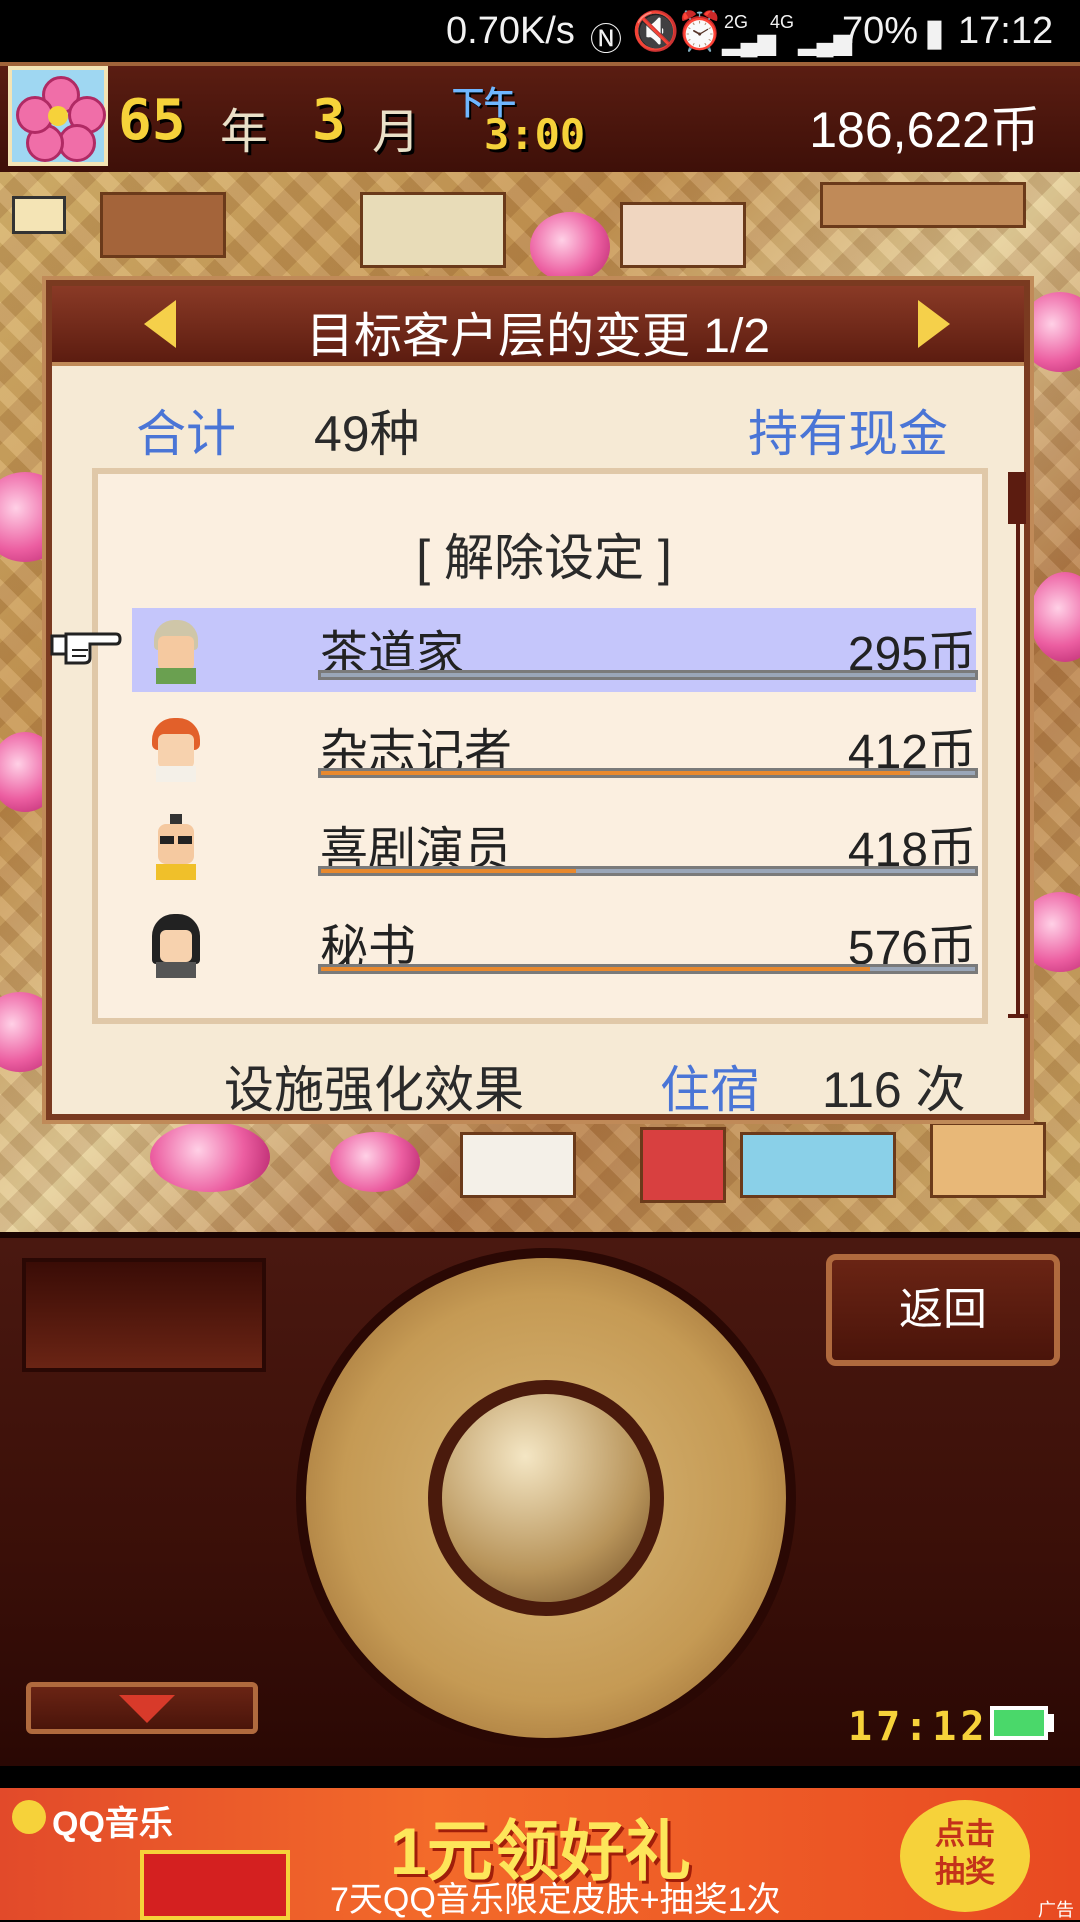 The height and width of the screenshot is (1922, 1080). I want to click on total-label: 合计, so click(186, 434).